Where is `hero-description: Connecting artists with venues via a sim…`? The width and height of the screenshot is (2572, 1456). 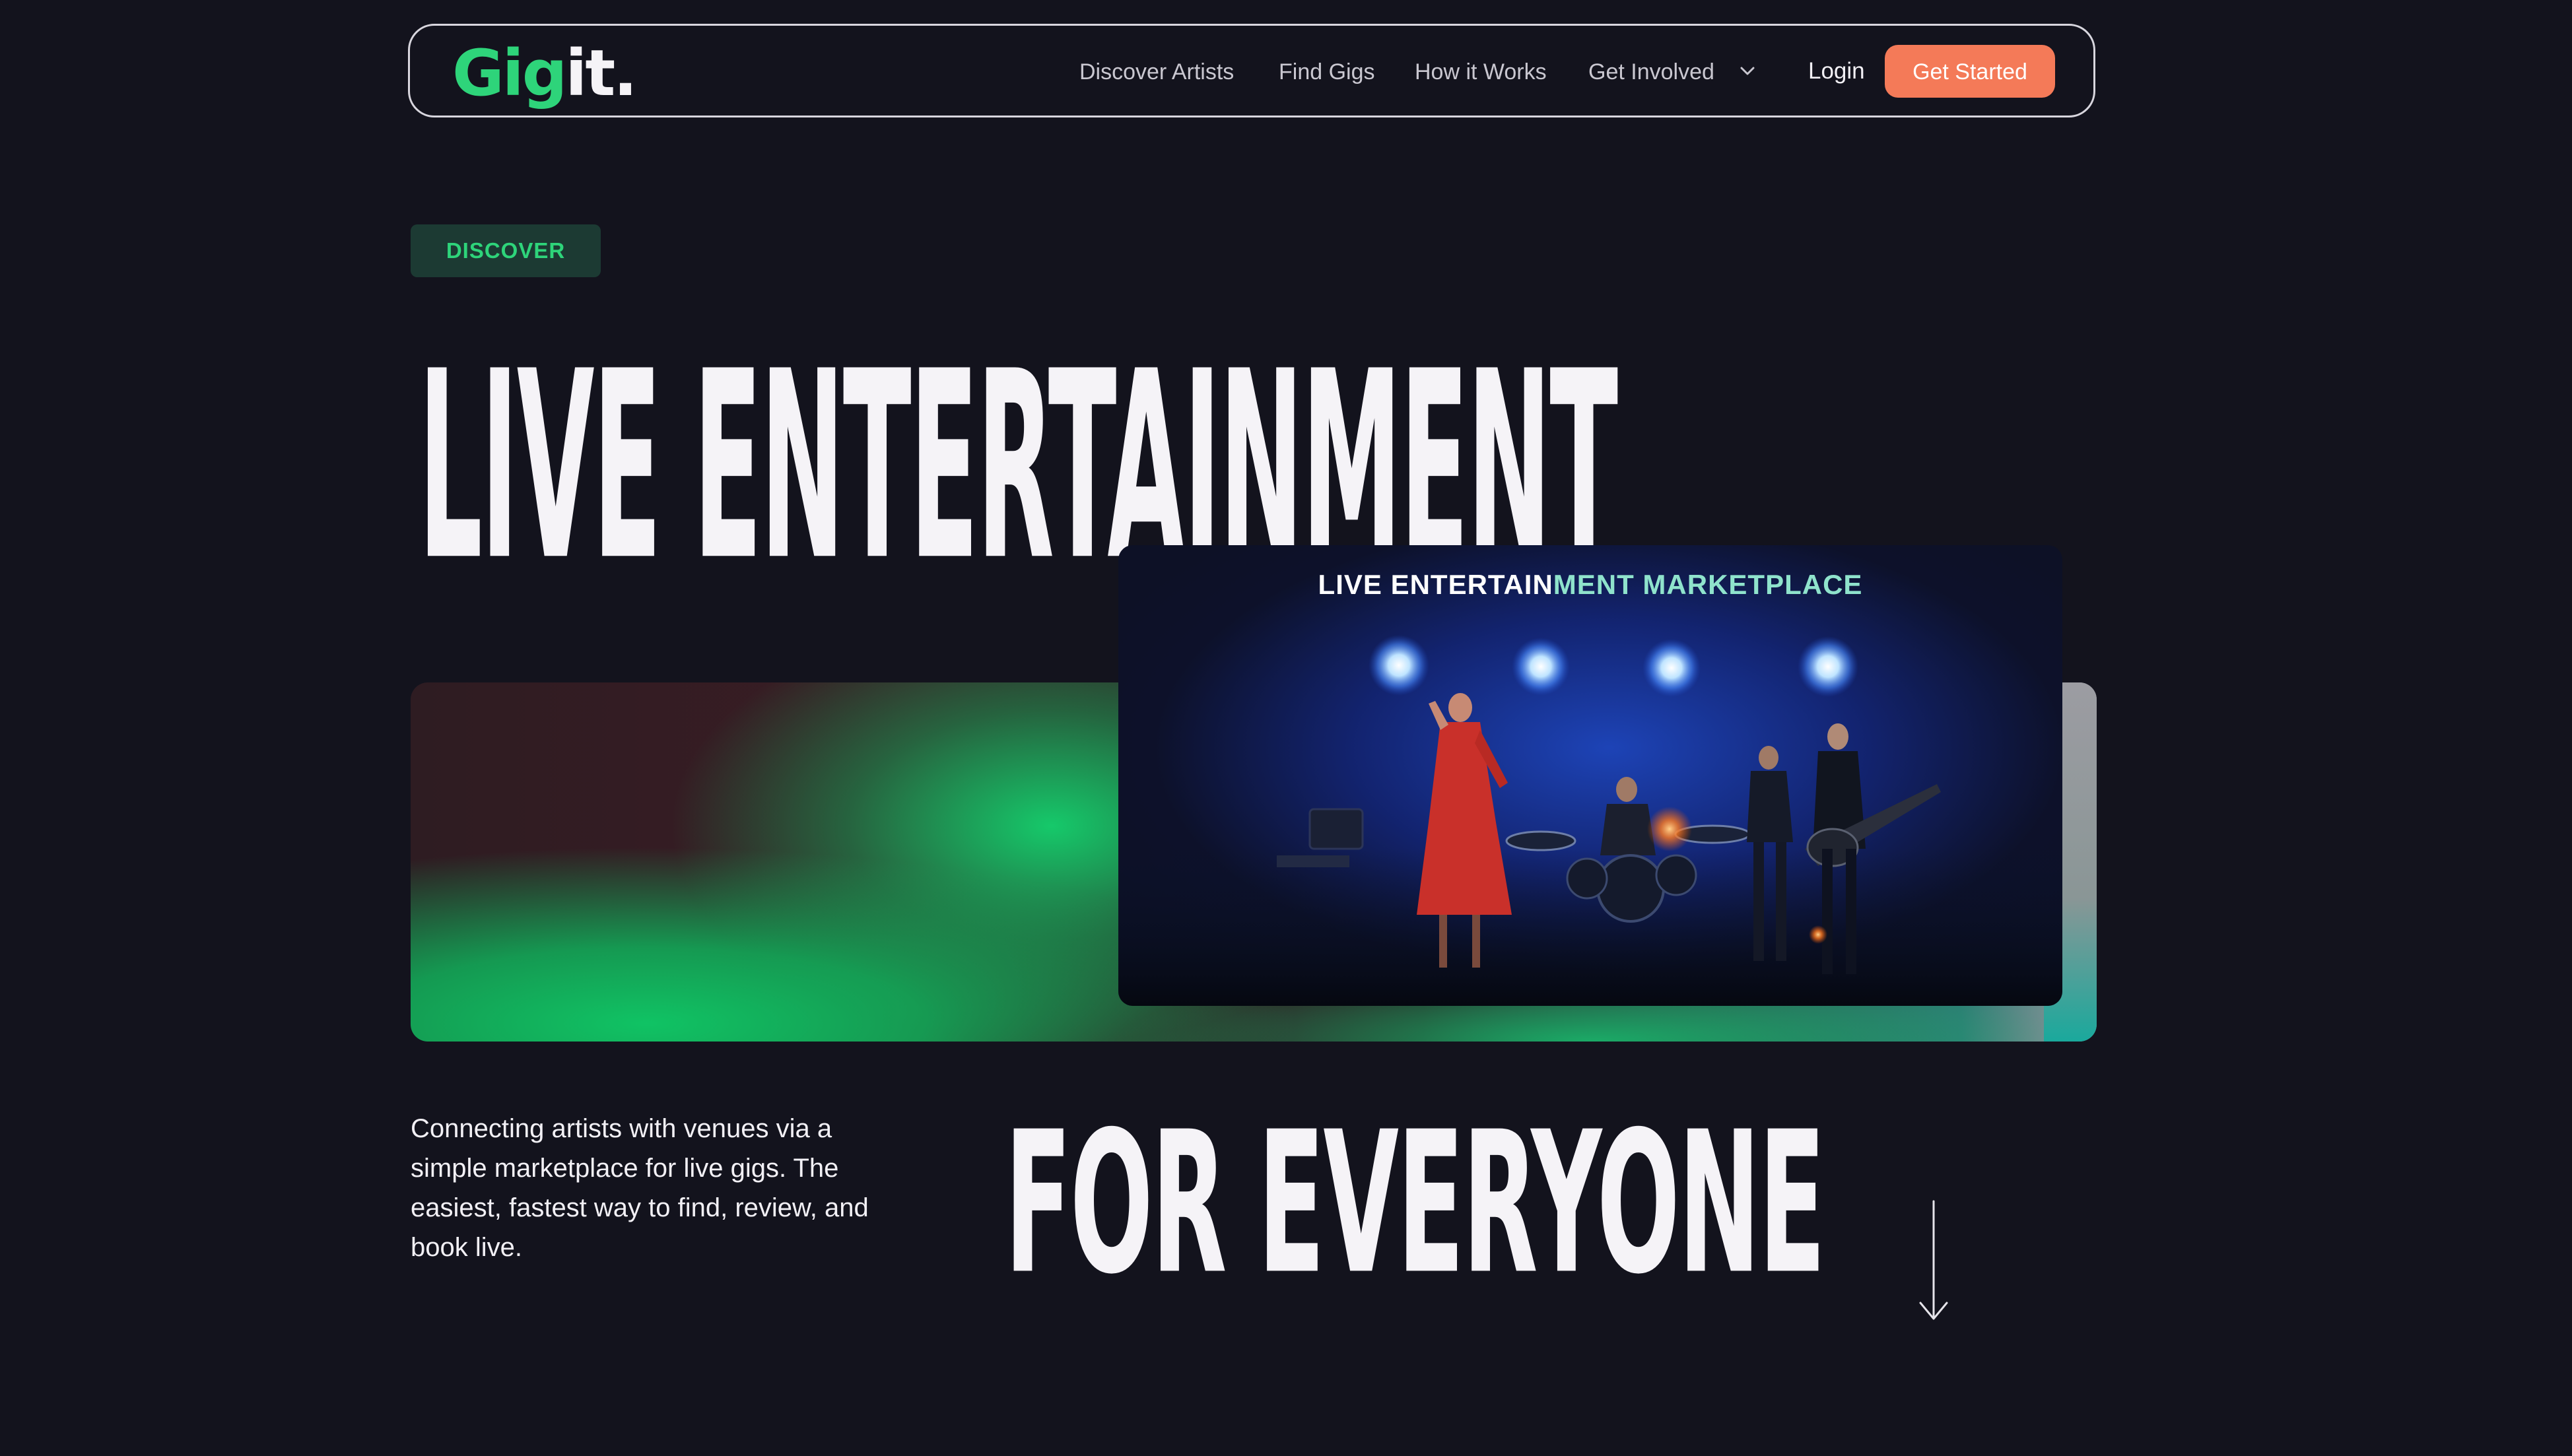 hero-description: Connecting artists with venues via a sim… is located at coordinates (640, 1188).